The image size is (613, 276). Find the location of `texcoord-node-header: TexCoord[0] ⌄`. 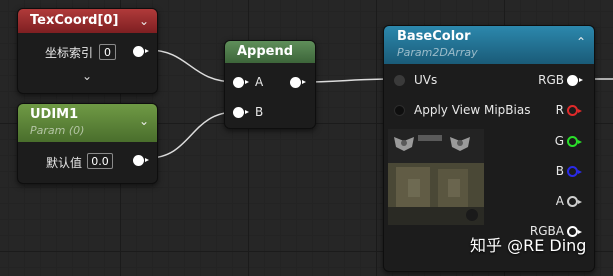

texcoord-node-header: TexCoord[0] ⌄ is located at coordinates (87, 21).